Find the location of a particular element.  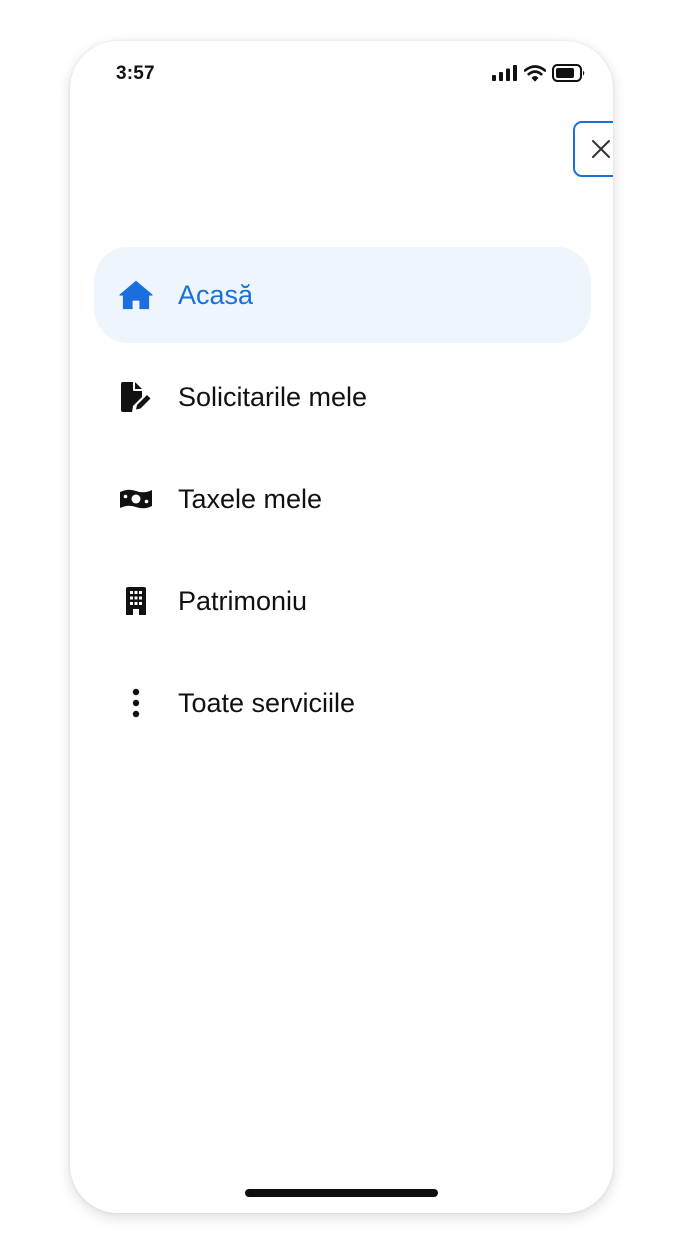

menu-item-label: Toate serviciile is located at coordinates (267, 703).